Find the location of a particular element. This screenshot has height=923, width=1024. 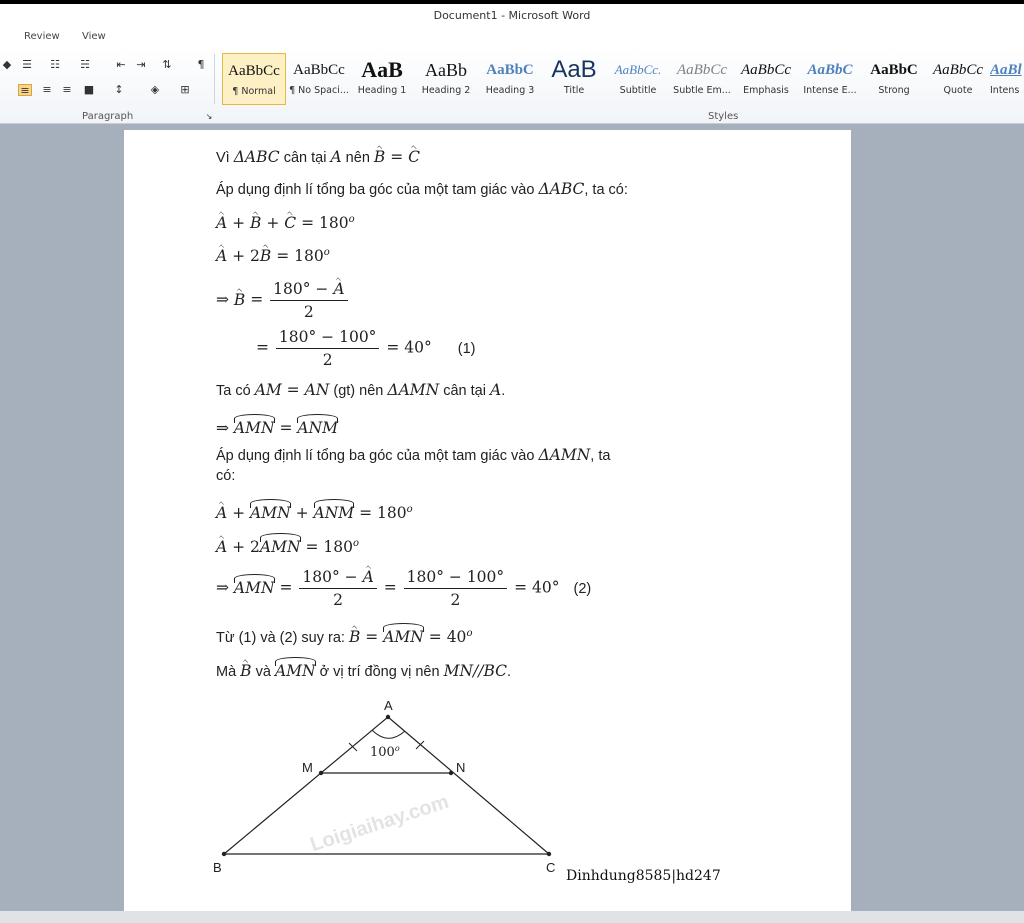

style-emphasis: AaBbCc Emphasis is located at coordinates (766, 79).